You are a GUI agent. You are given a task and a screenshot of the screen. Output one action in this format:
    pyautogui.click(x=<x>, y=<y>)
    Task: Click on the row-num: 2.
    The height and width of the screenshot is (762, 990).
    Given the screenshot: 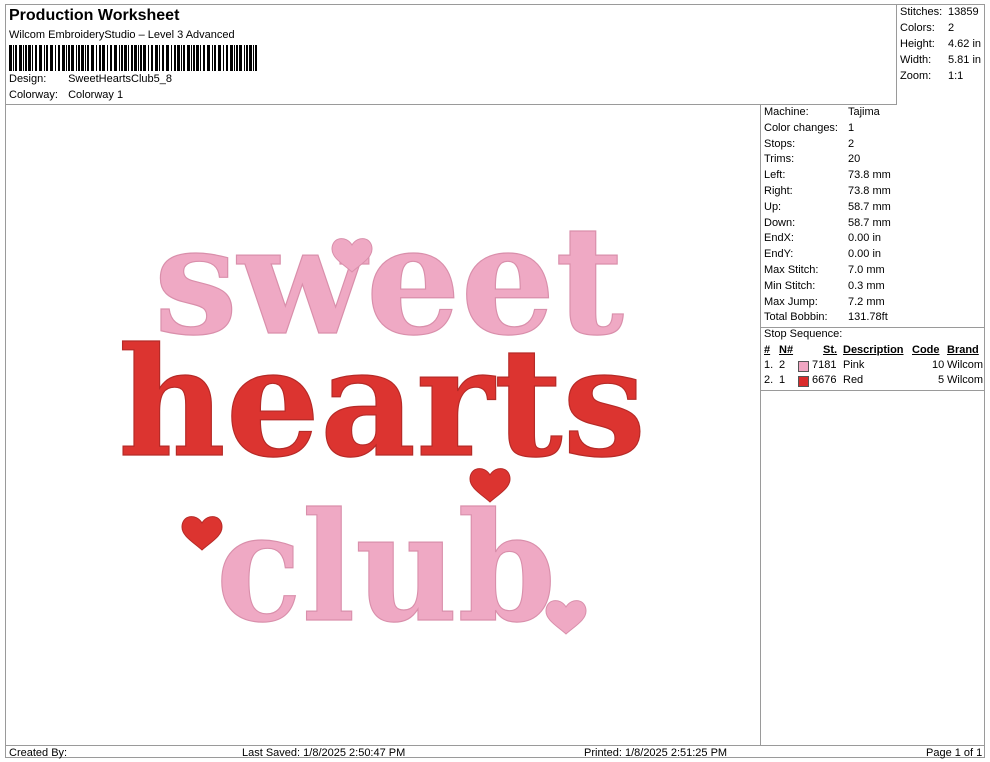 What is the action you would take?
    pyautogui.click(x=769, y=380)
    